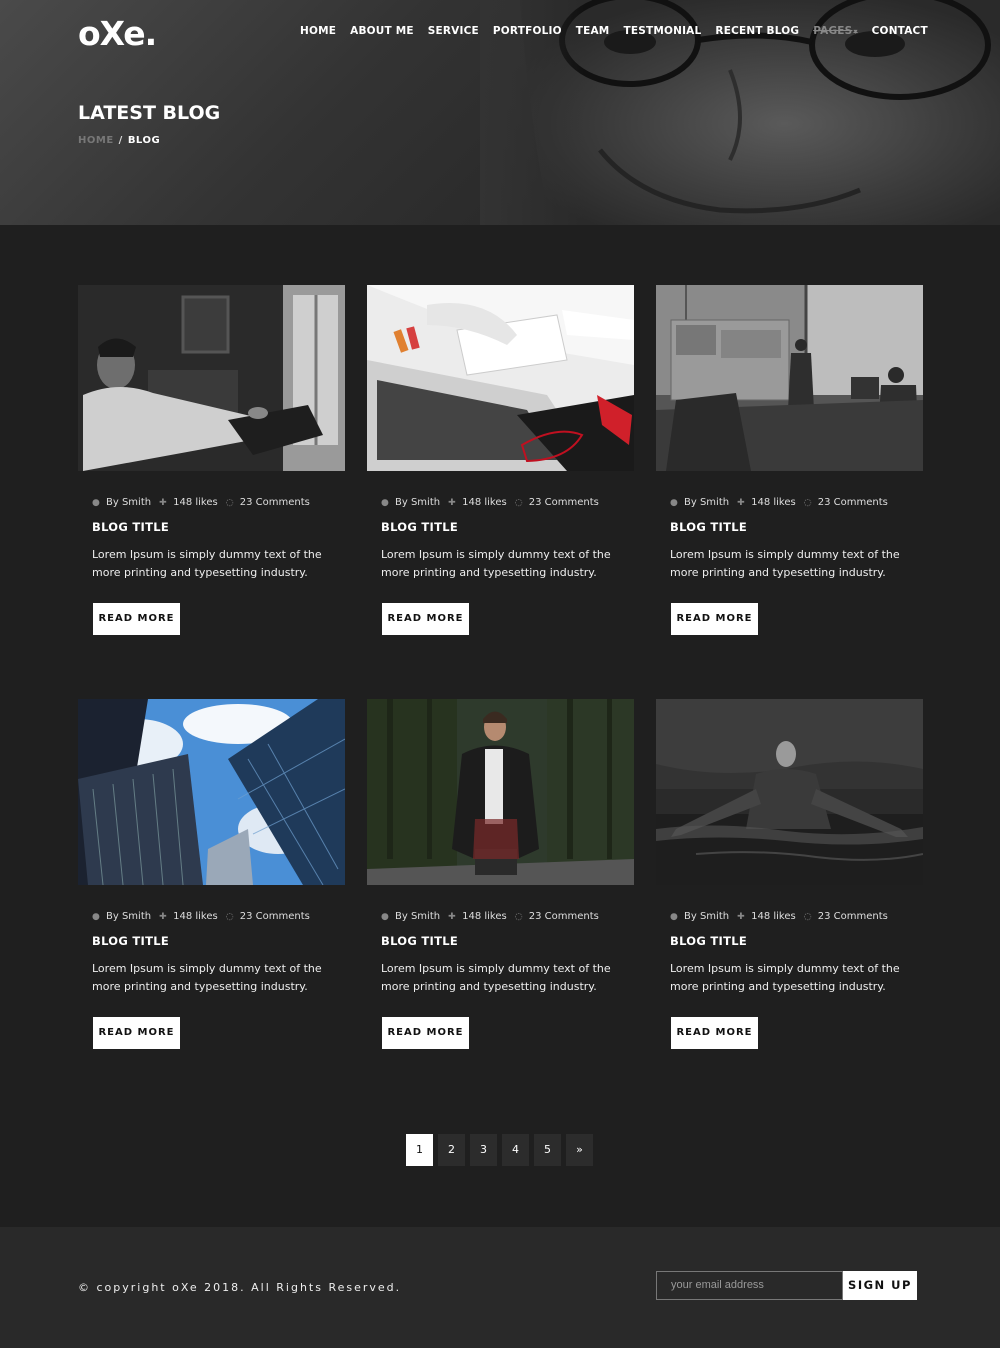 This screenshot has height=1348, width=1000. What do you see at coordinates (593, 31) in the screenshot?
I see `nav-team: TEAM` at bounding box center [593, 31].